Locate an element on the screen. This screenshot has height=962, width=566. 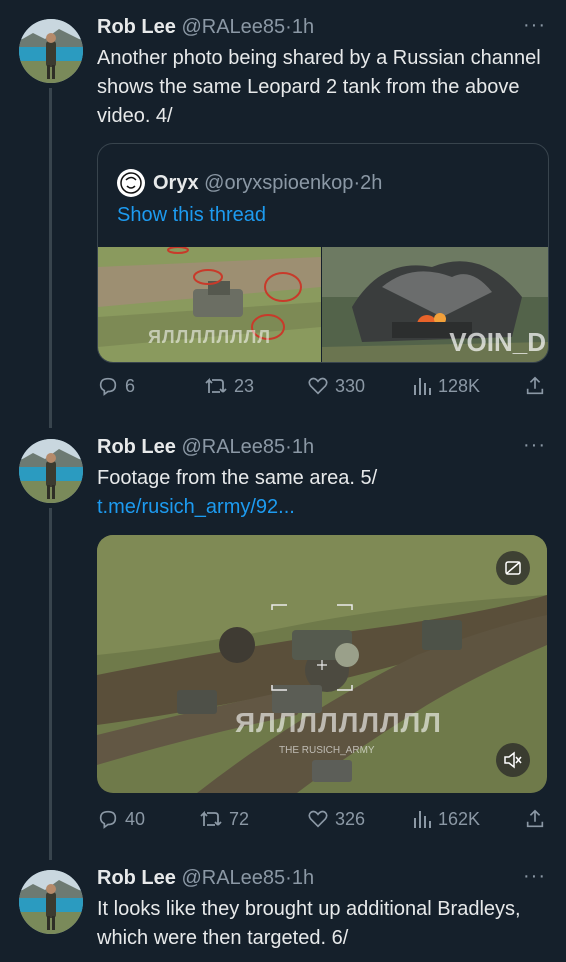
photo-watermark: ЯЛЛЛЛЛЛЛЛ is located at coordinates (209, 337).